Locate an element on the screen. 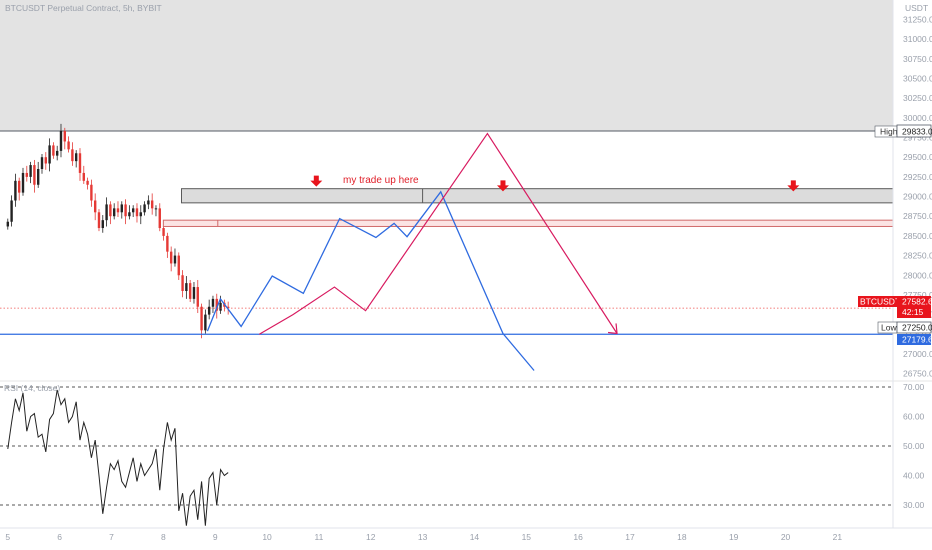 Image resolution: width=932 pixels, height=550 pixels. current-price-tag: BTCUSDT.P 27582.6 42:15 is located at coordinates (895, 307).